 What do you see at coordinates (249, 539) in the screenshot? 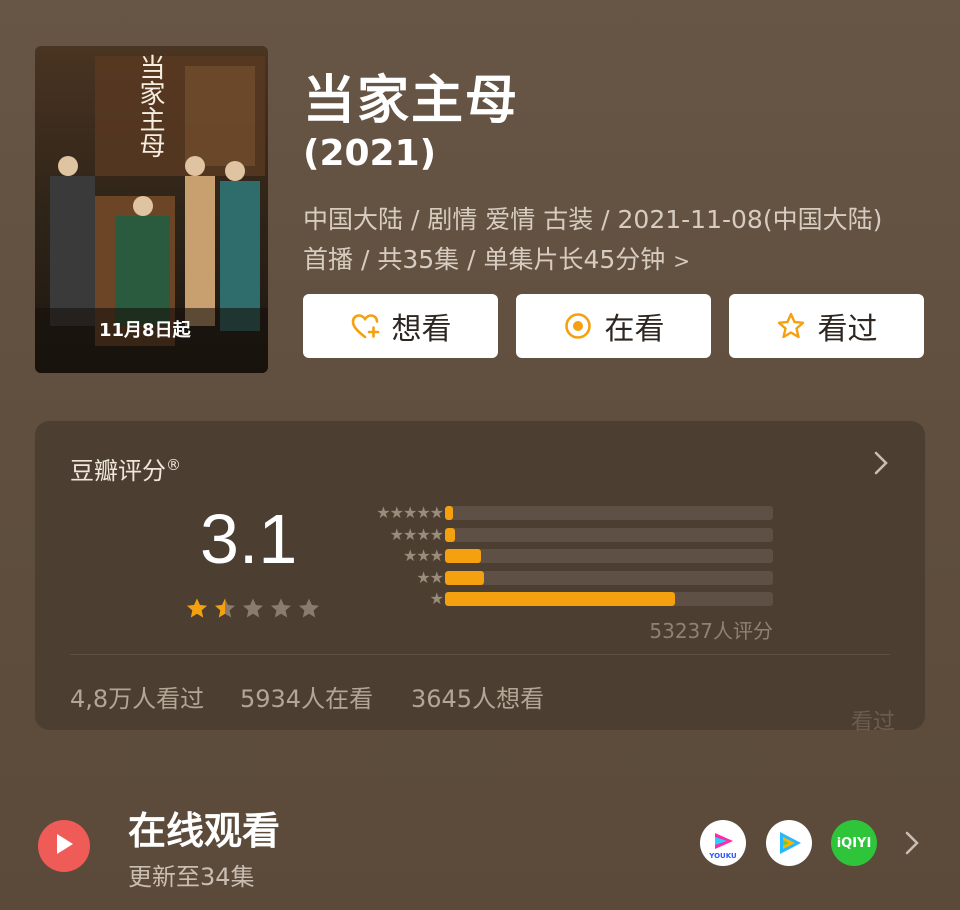
I see `rating-score: 3.1` at bounding box center [249, 539].